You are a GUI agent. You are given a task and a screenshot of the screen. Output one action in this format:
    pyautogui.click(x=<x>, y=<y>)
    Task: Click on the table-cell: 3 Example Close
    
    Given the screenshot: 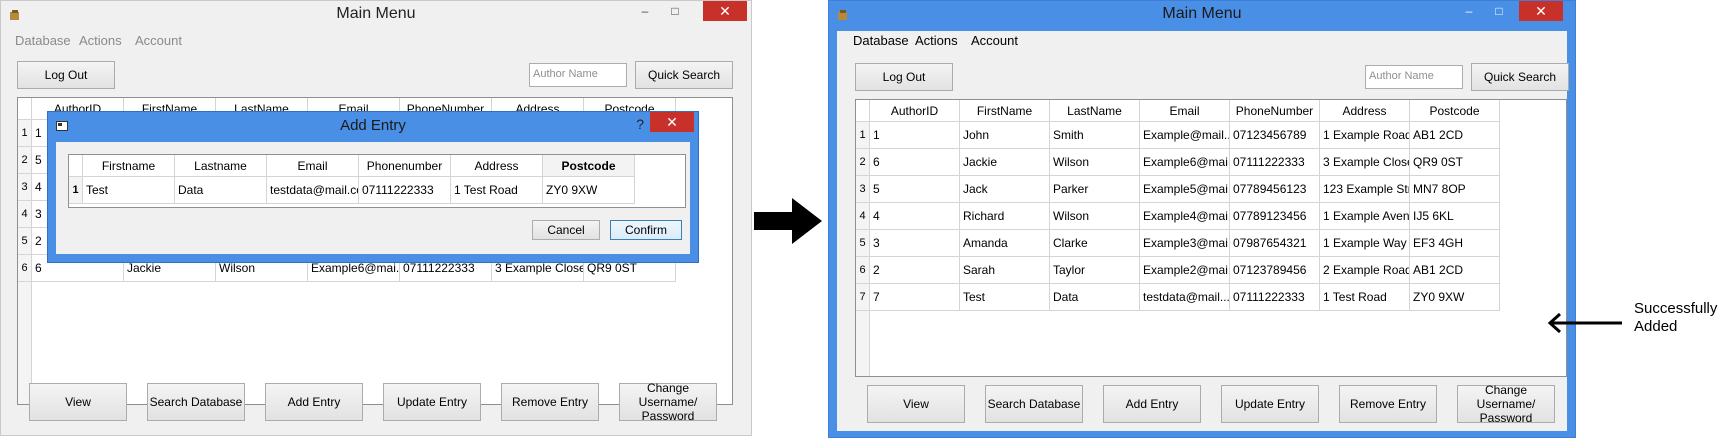 What is the action you would take?
    pyautogui.click(x=1365, y=162)
    